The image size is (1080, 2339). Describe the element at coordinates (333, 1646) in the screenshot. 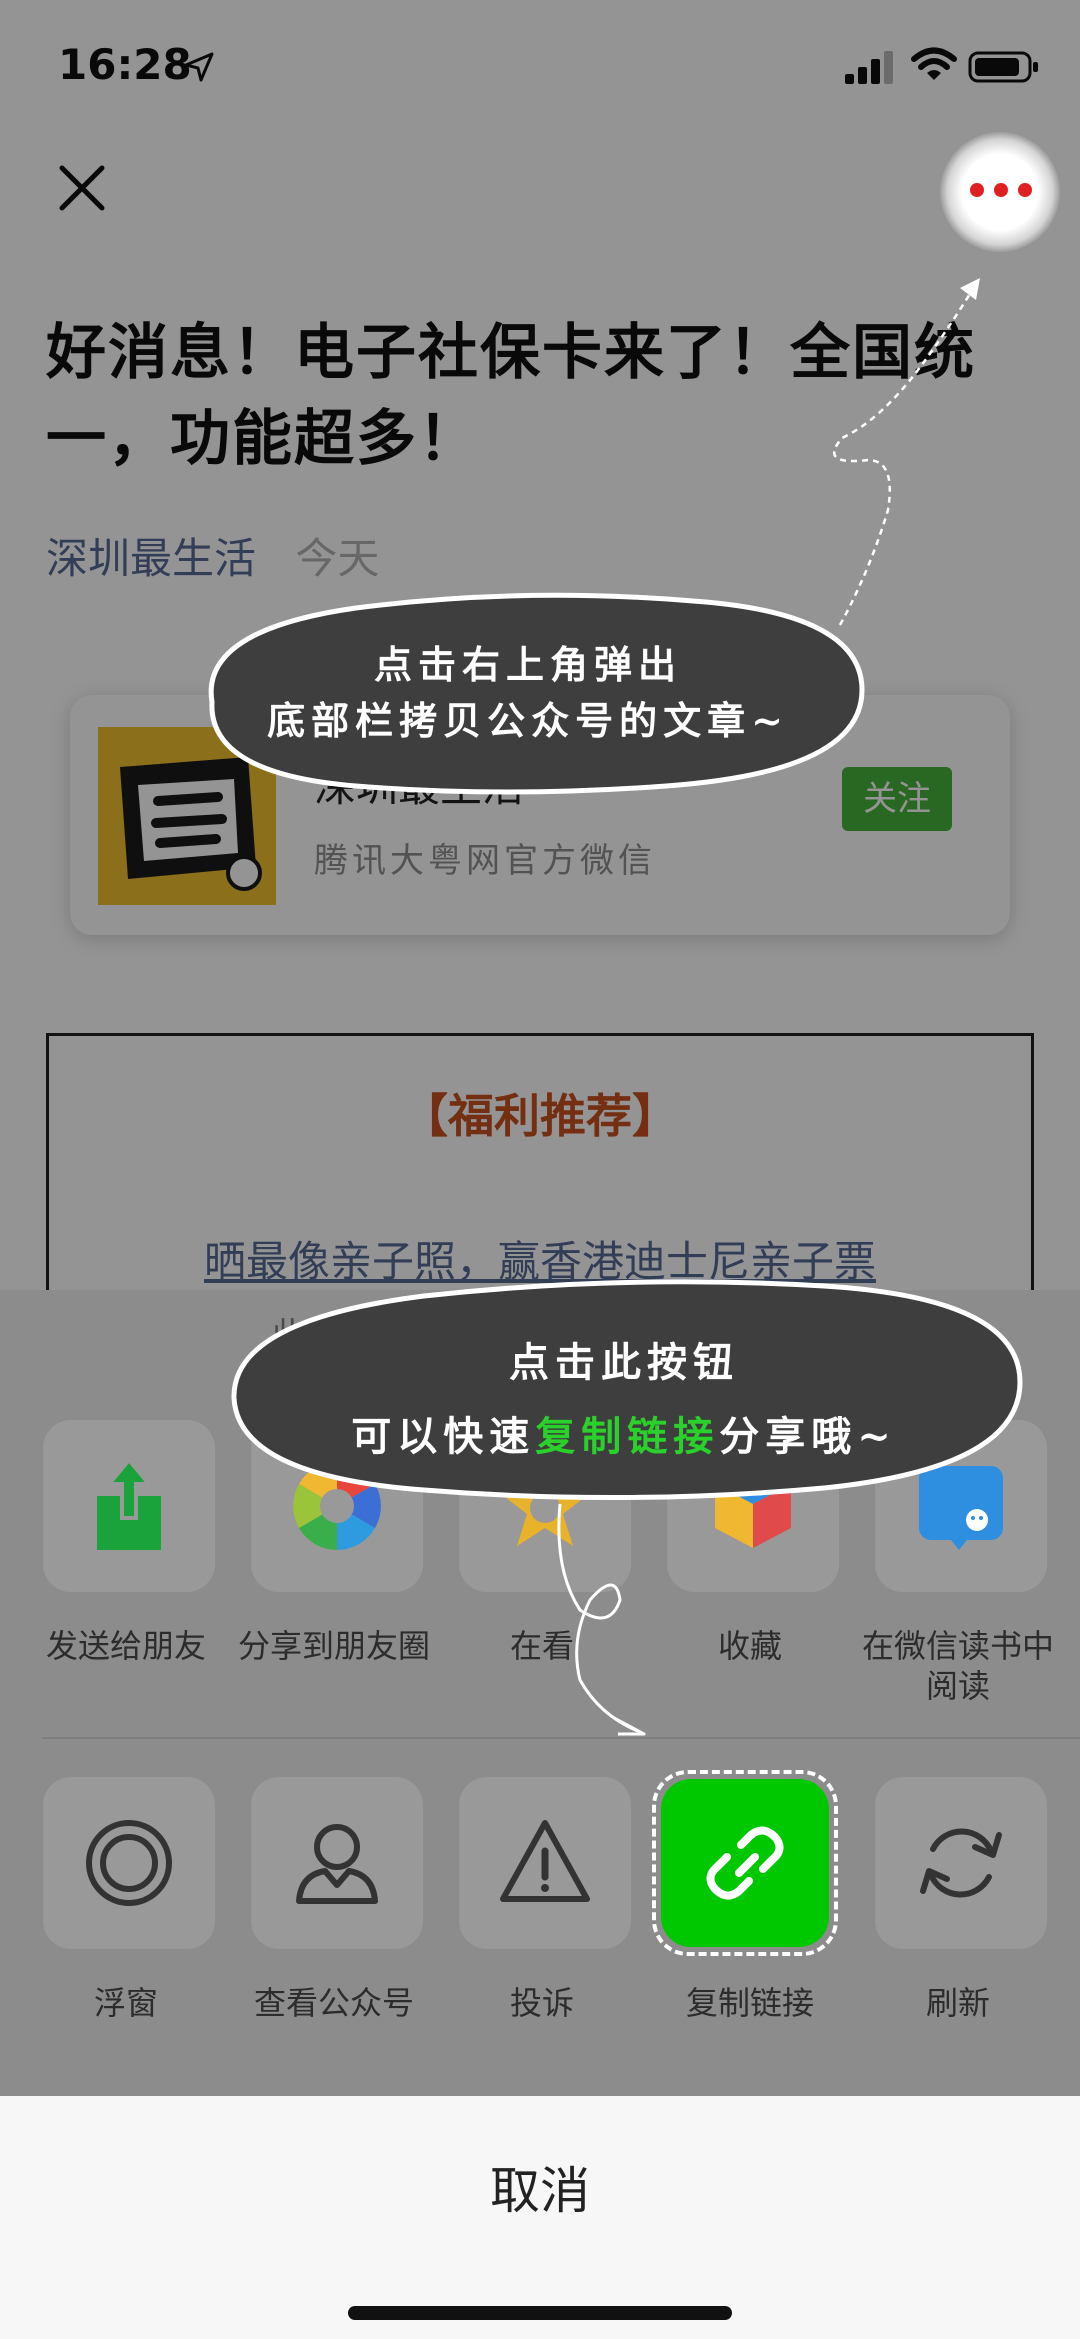

I see `sheet-label: 分享到朋友圈` at that location.